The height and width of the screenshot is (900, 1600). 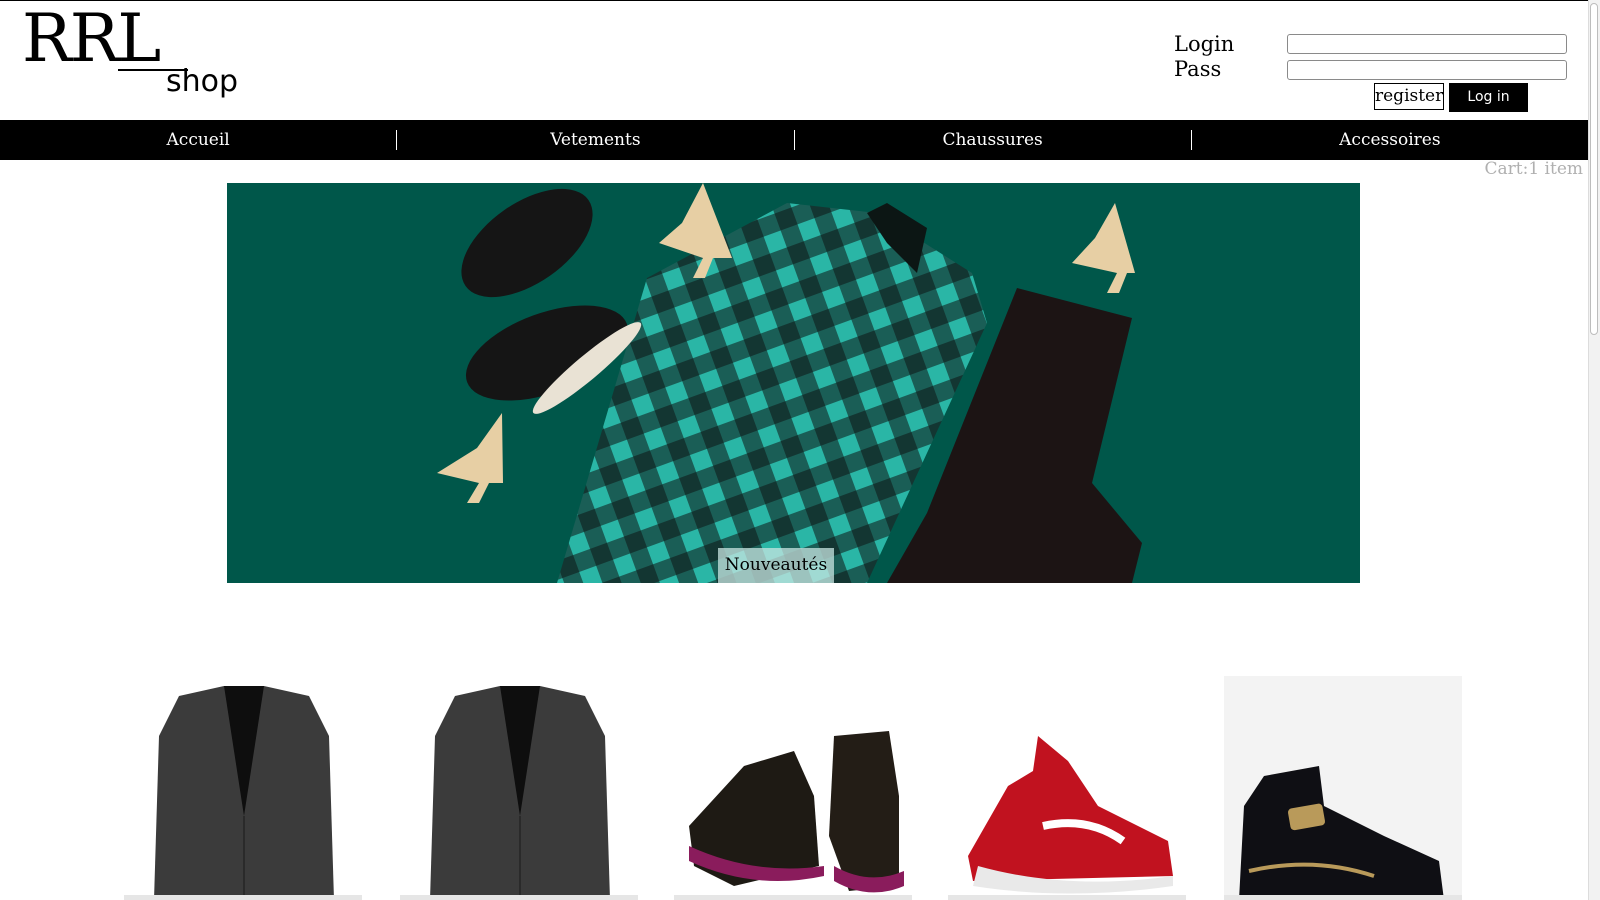 What do you see at coordinates (202, 81) in the screenshot?
I see `logo-sub-text: shop` at bounding box center [202, 81].